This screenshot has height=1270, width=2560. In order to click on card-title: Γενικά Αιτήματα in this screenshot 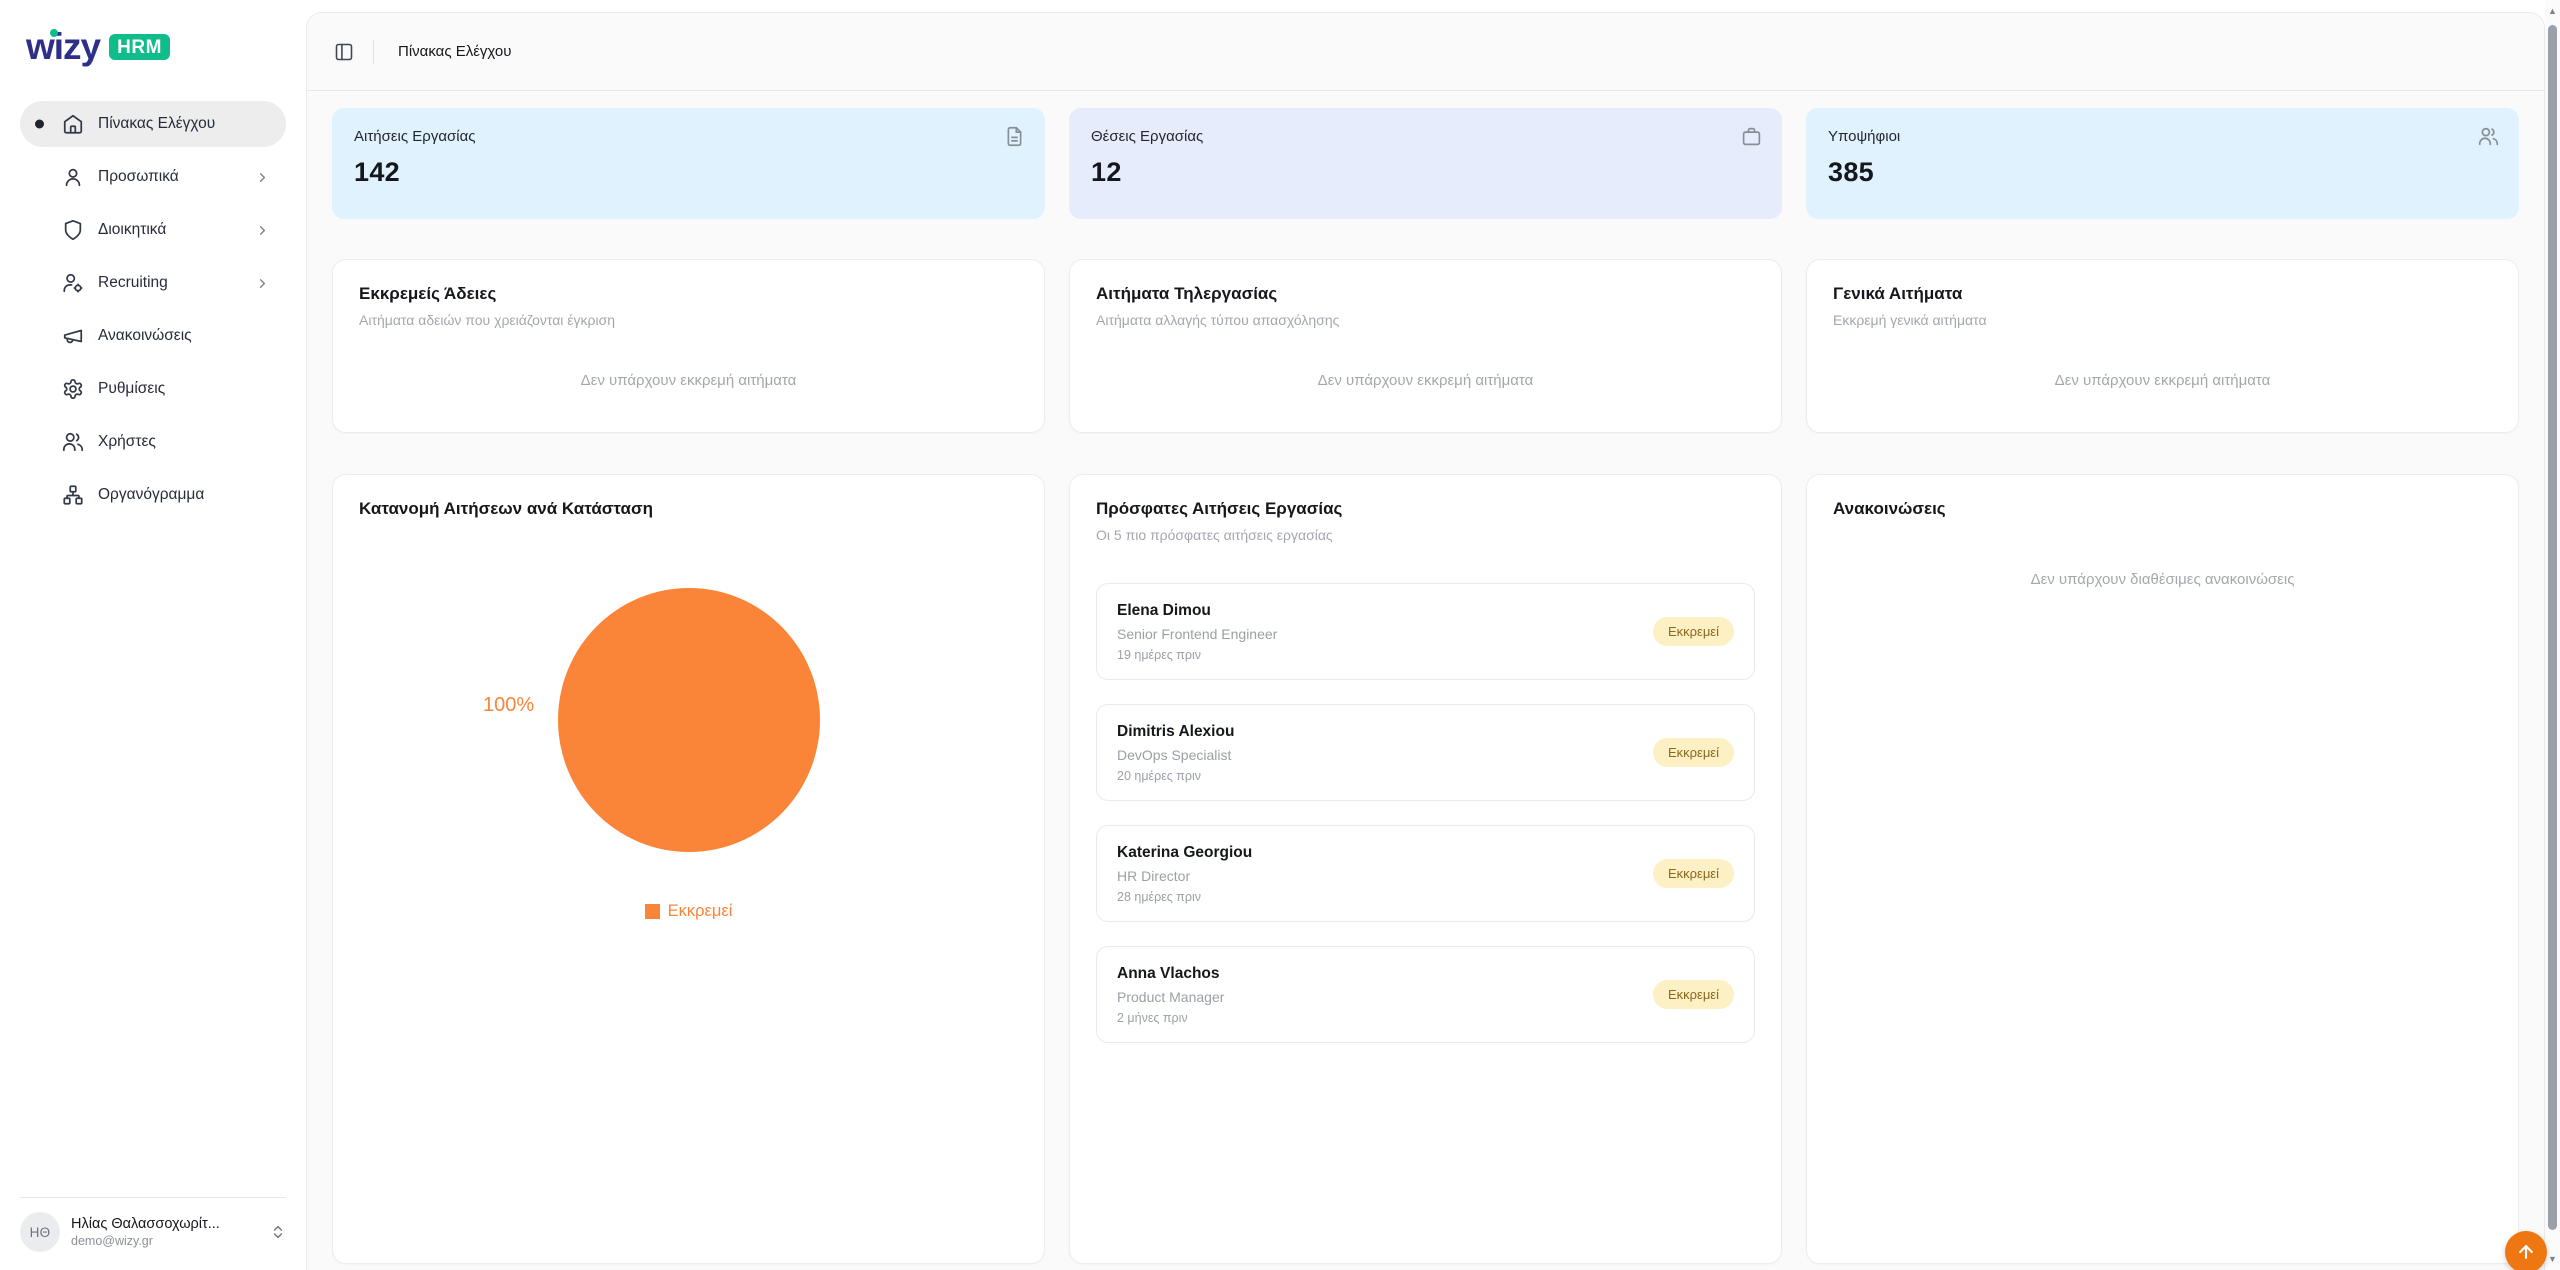, I will do `click(1898, 293)`.